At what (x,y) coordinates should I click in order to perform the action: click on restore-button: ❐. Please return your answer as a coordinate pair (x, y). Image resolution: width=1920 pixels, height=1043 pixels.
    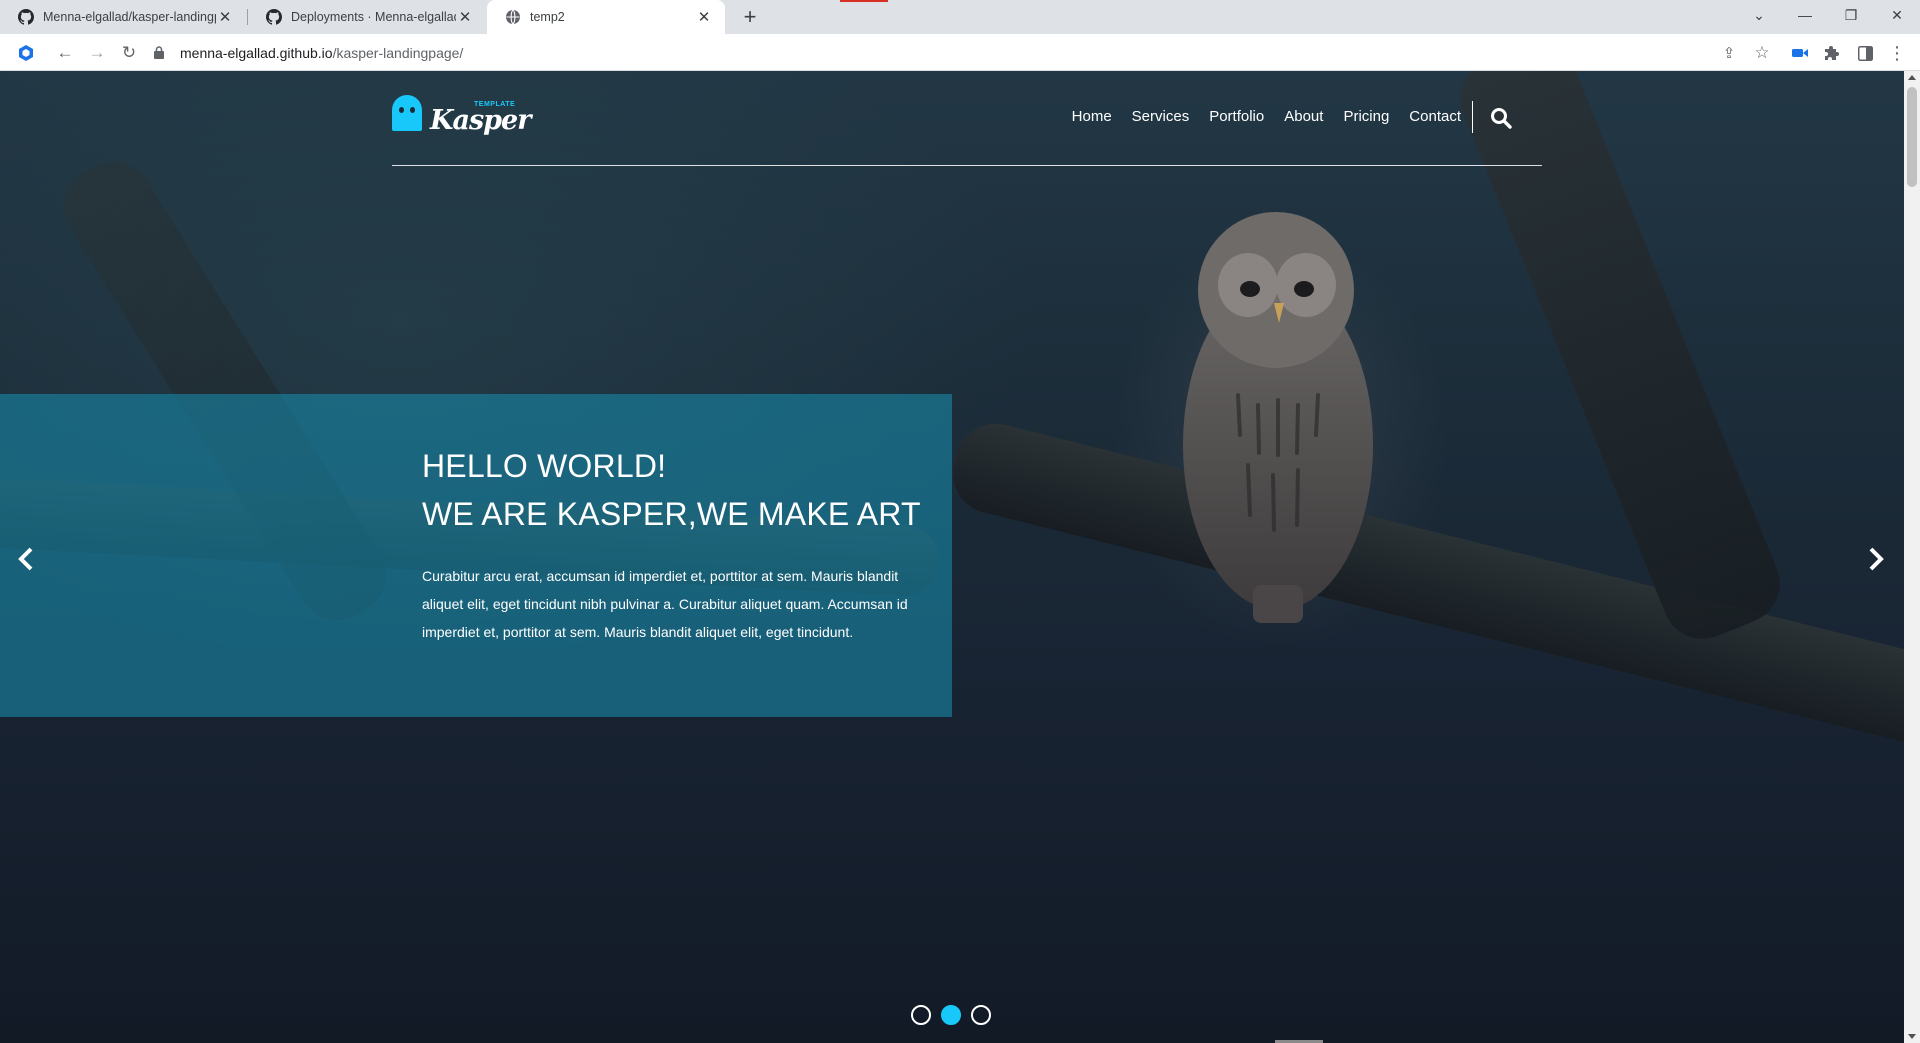
    Looking at the image, I should click on (1851, 15).